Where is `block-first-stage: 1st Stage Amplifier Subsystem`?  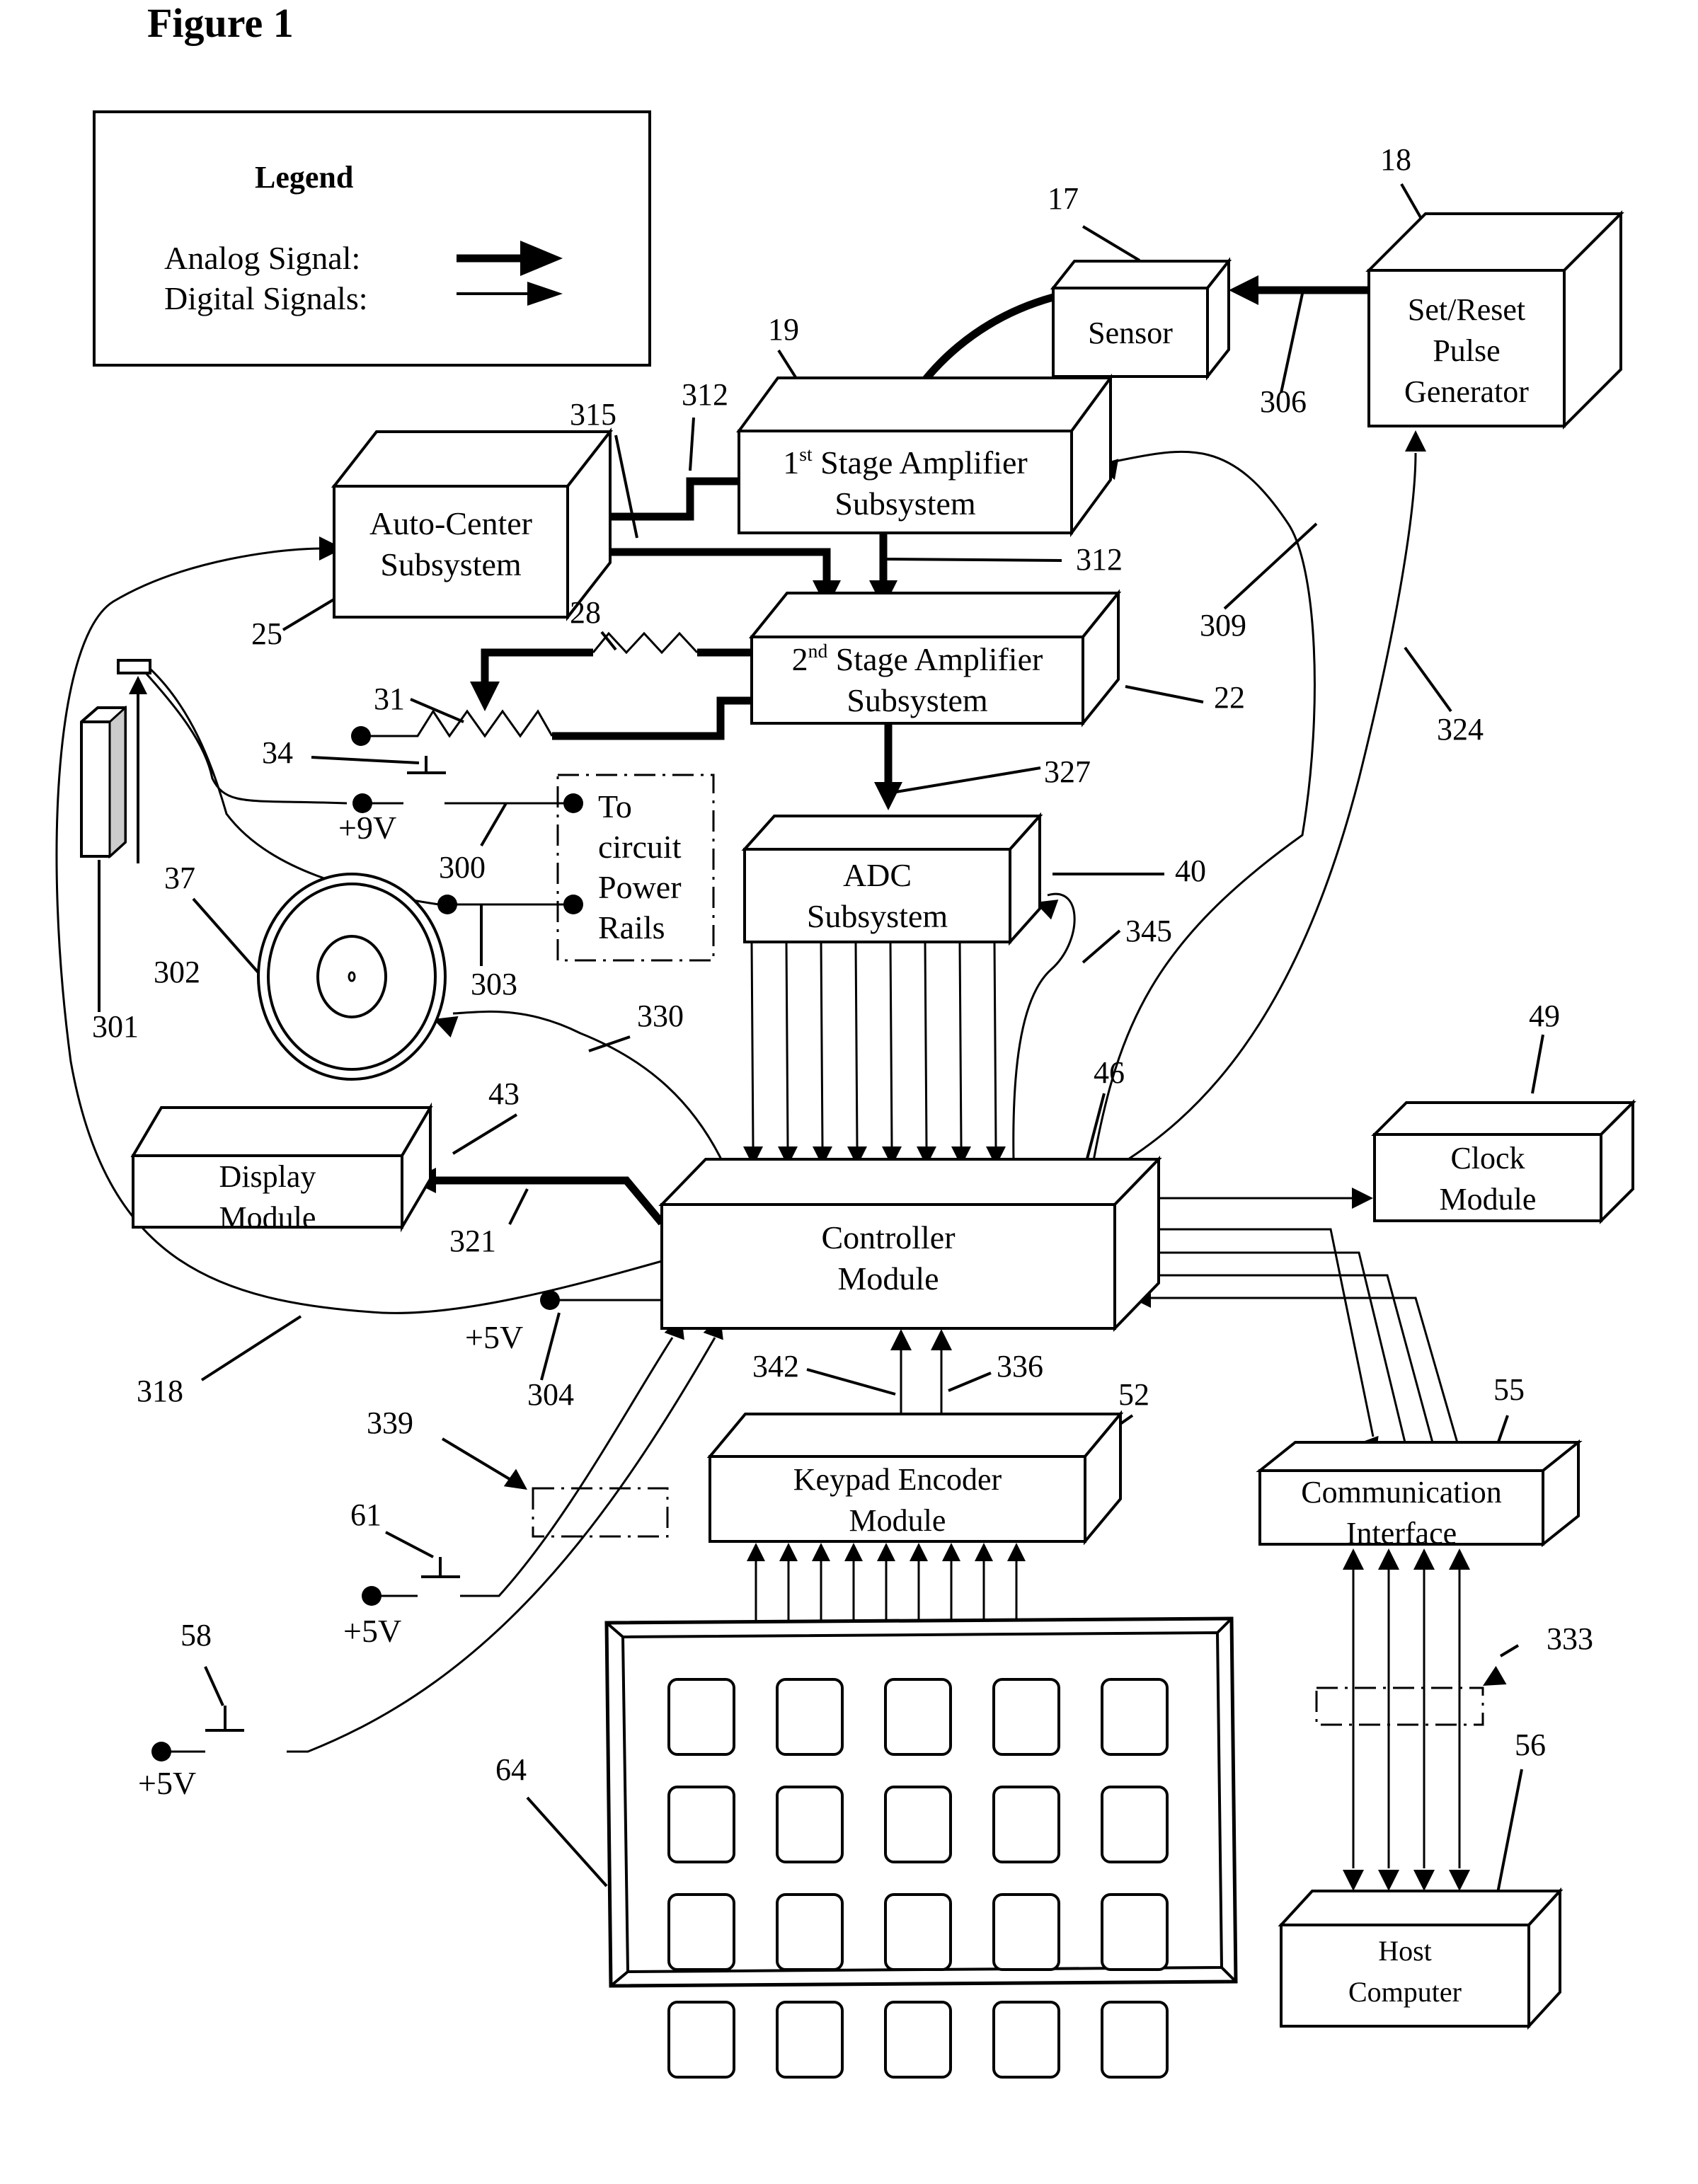
block-first-stage: 1st Stage Amplifier Subsystem is located at coordinates (924, 455).